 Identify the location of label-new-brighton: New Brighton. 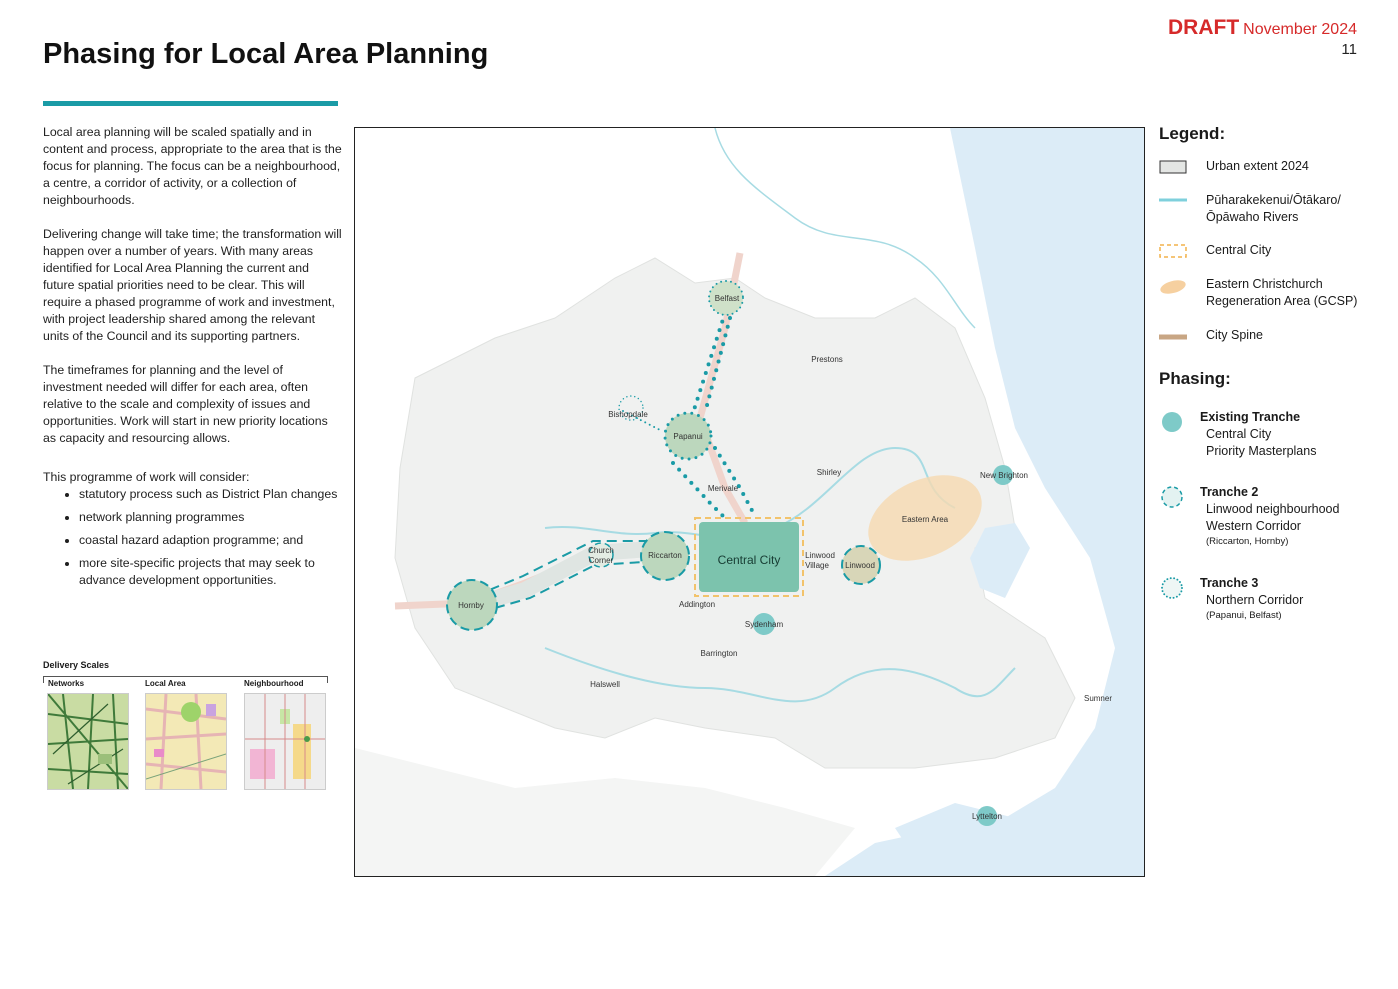
(1004, 475).